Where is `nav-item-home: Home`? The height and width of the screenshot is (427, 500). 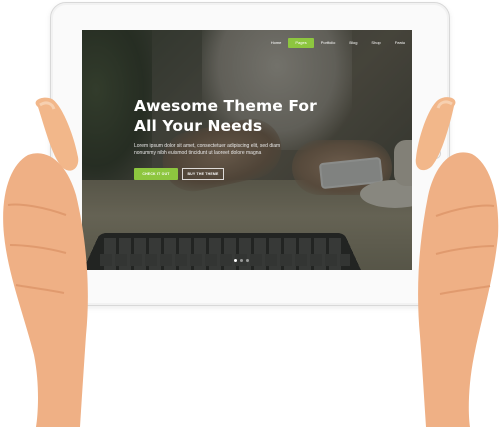 nav-item-home: Home is located at coordinates (276, 43).